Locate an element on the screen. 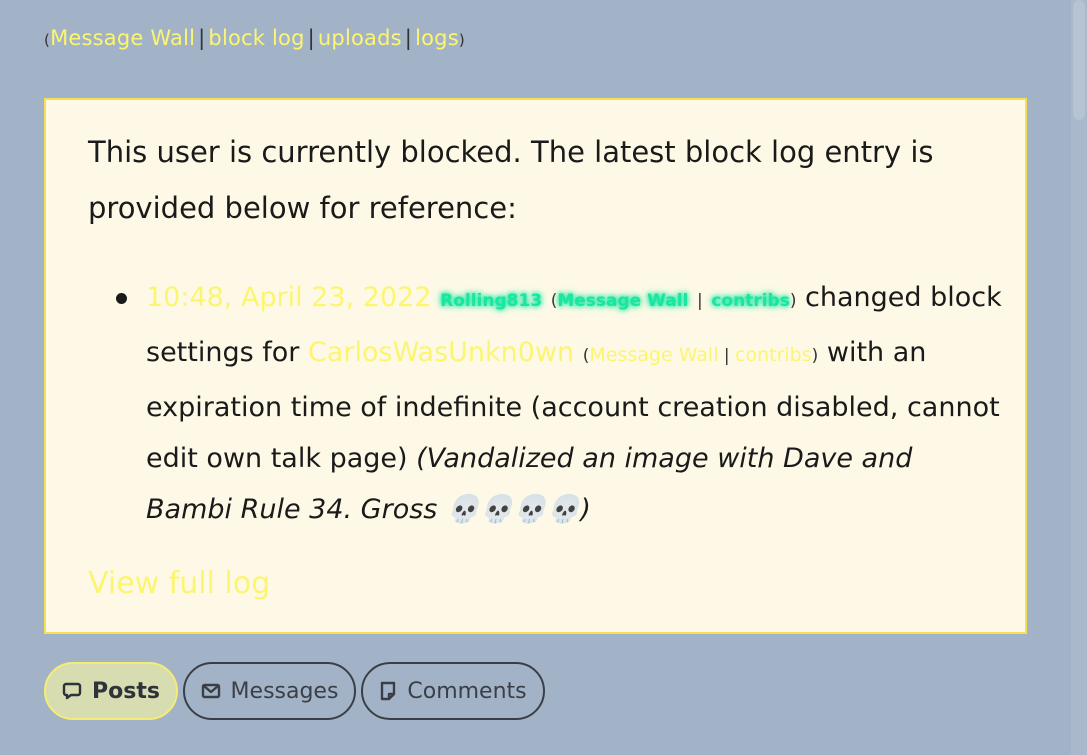 This screenshot has width=1087, height=755. scrollbar-thumb is located at coordinates (1079, 60).